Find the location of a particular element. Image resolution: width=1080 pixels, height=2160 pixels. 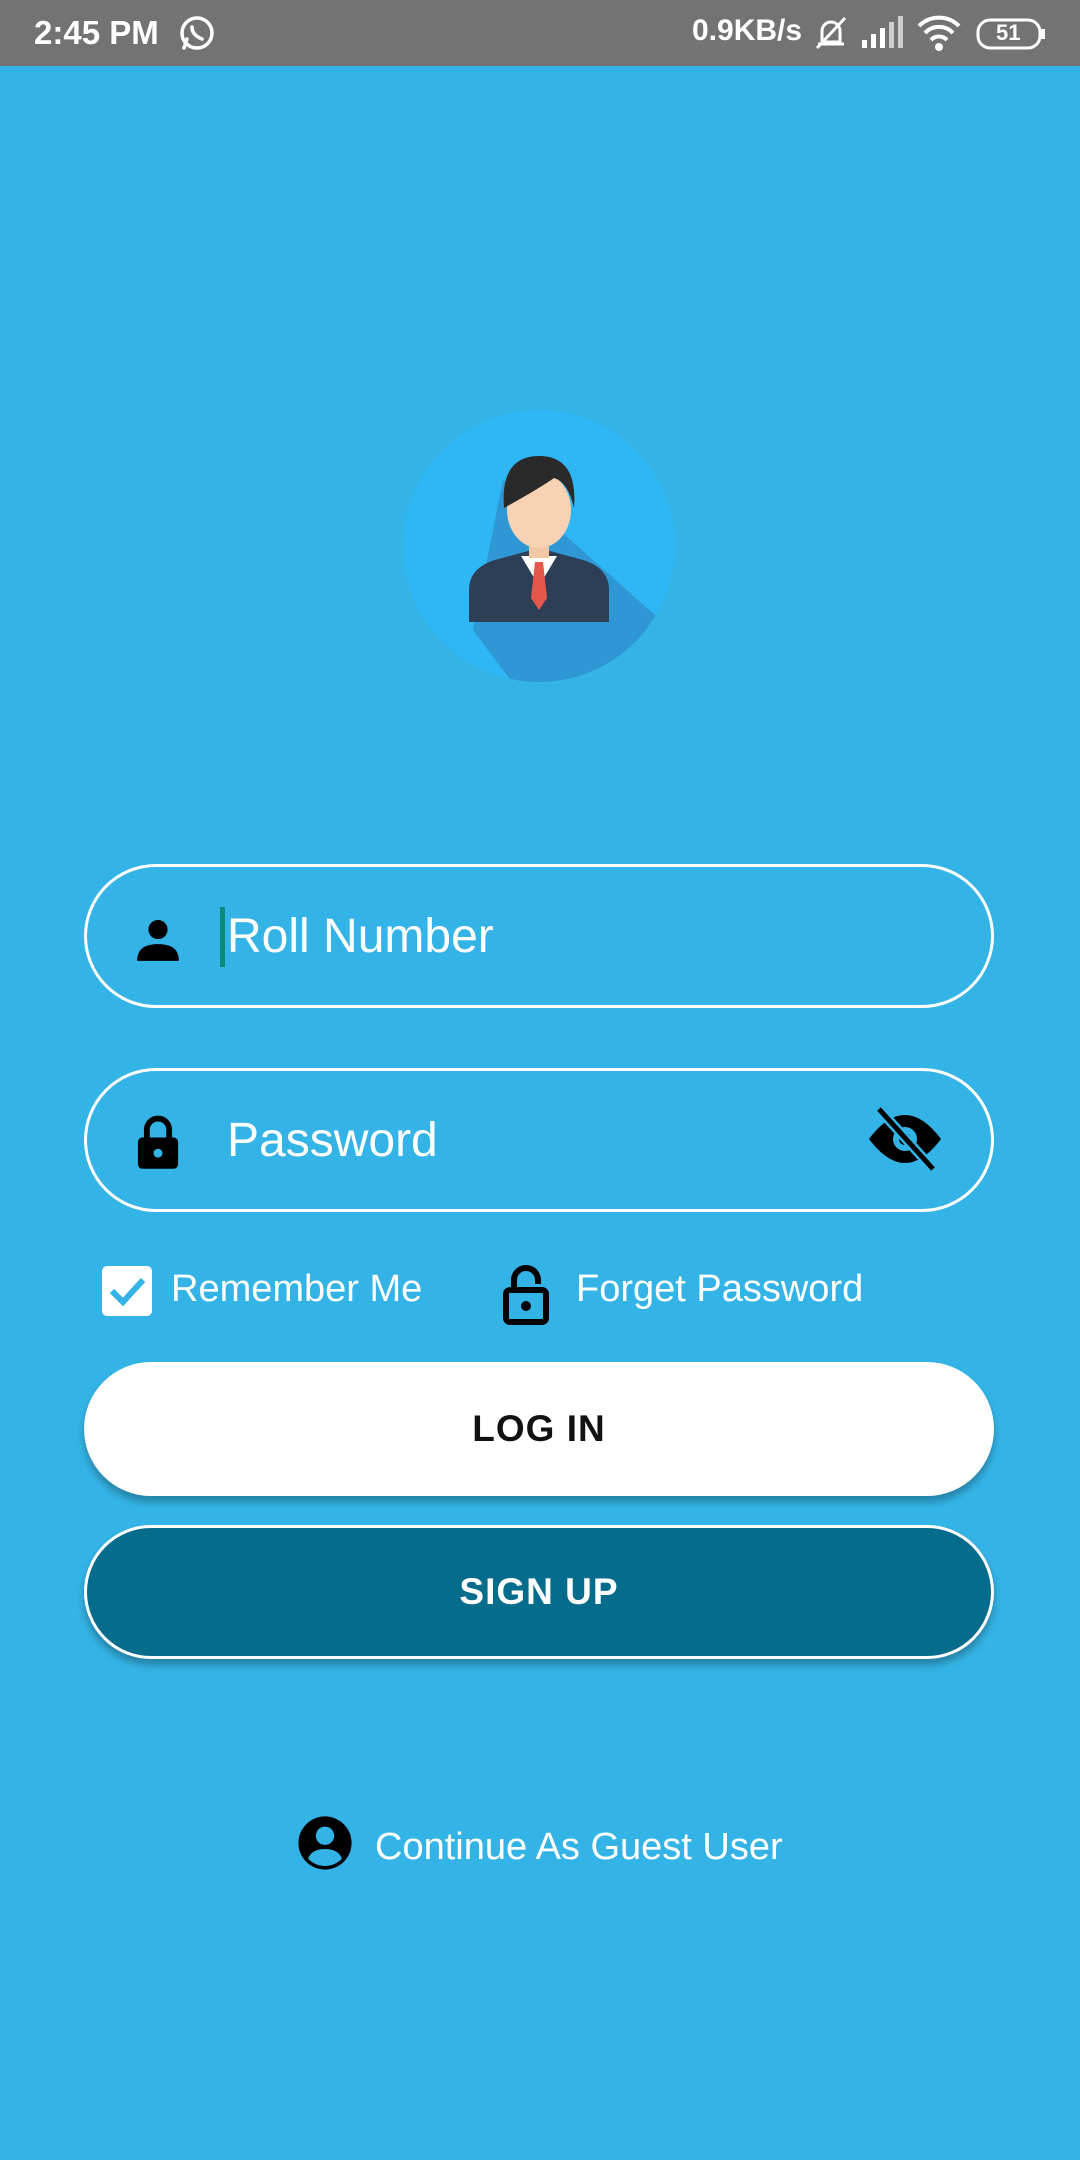

text-cursor is located at coordinates (222, 937).